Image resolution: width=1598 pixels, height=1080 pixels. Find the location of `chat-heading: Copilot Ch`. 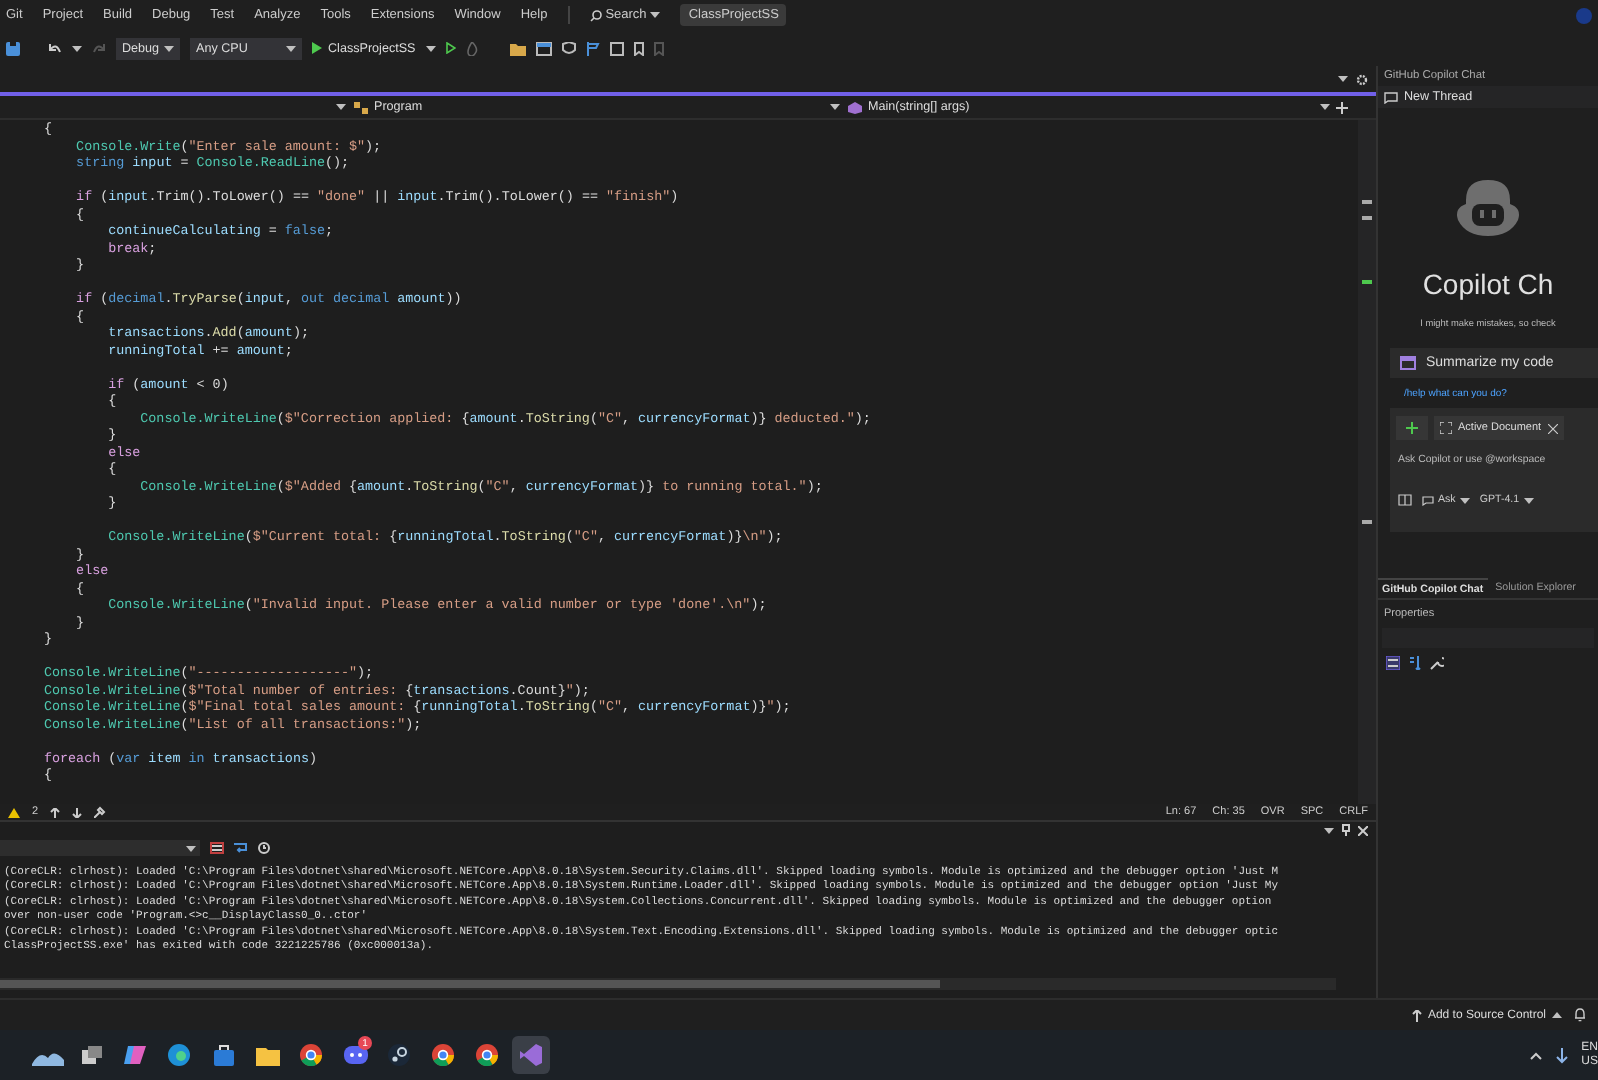

chat-heading: Copilot Ch is located at coordinates (1488, 284).